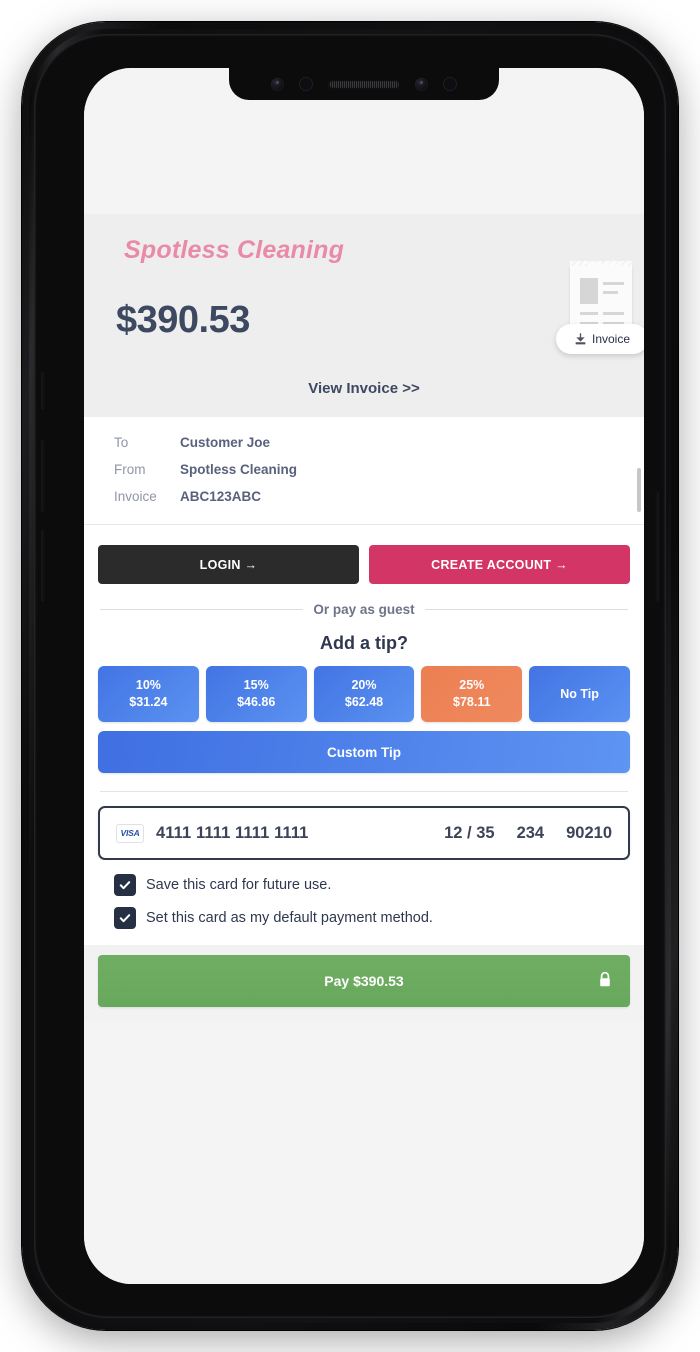 The width and height of the screenshot is (700, 1352). I want to click on card-cvc-input: 234, so click(531, 833).